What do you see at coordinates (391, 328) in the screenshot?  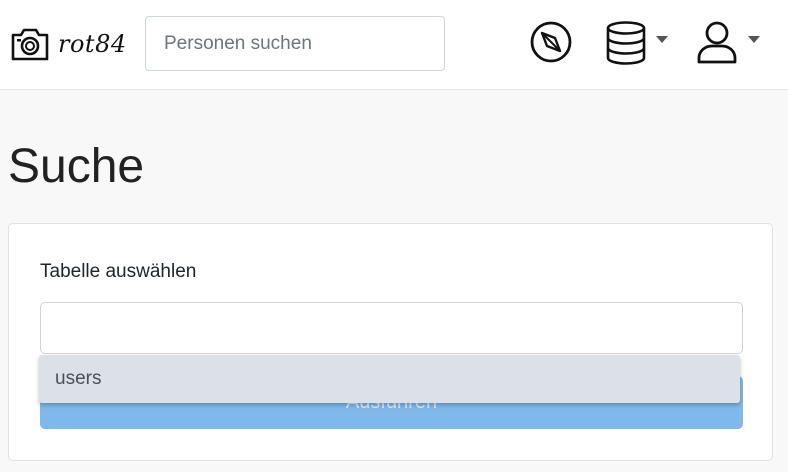 I see `table-select-input` at bounding box center [391, 328].